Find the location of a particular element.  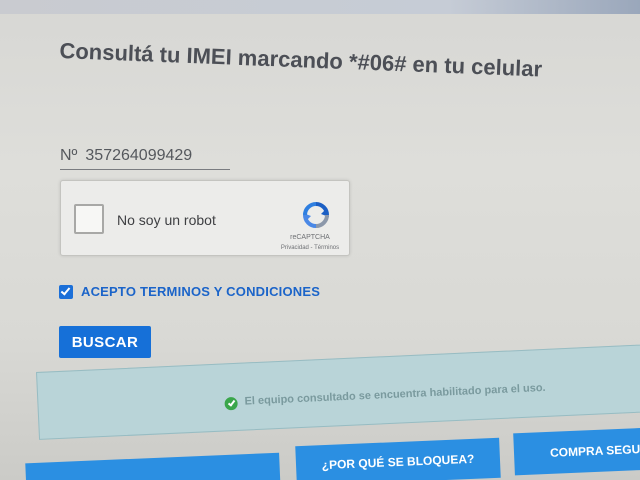

why-blocked-button: ¿POR QUÉ SE BLOQUEA? is located at coordinates (398, 458).